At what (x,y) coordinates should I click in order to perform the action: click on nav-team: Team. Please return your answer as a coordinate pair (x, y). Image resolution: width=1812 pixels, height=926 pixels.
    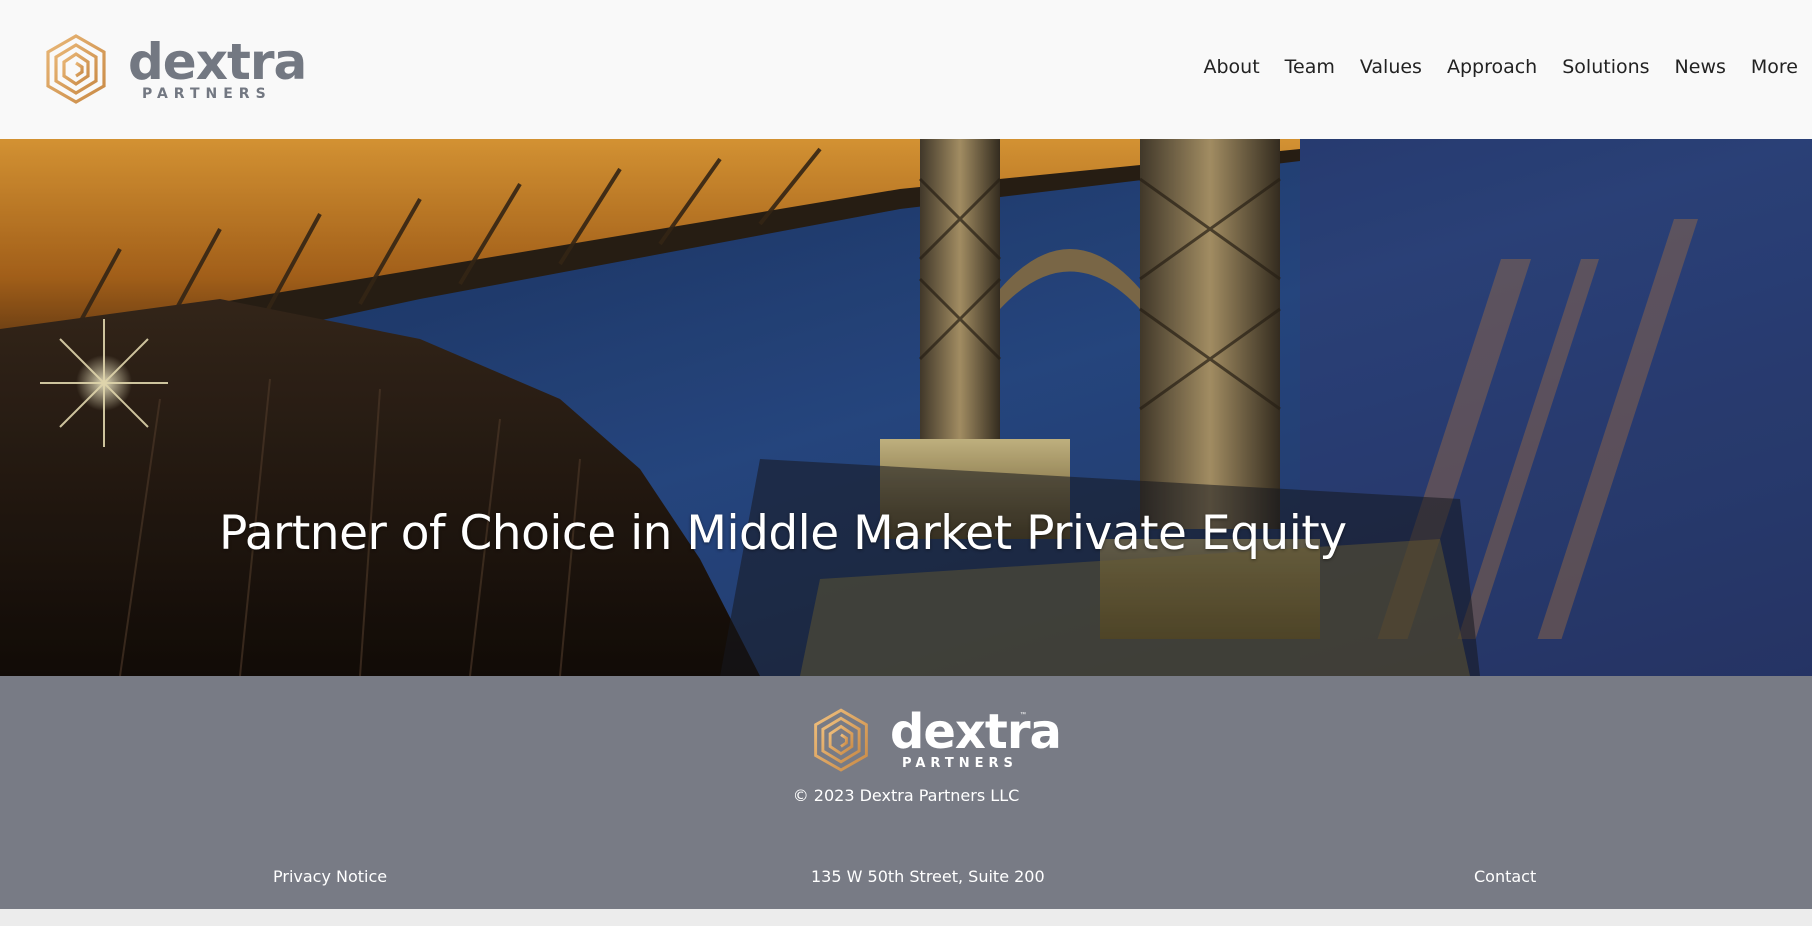
    Looking at the image, I should click on (1310, 67).